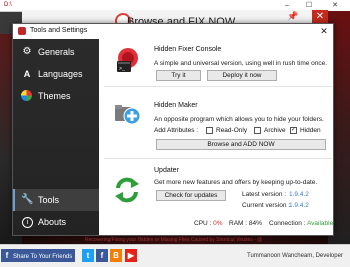 The image size is (350, 267). Describe the element at coordinates (127, 60) in the screenshot. I see `console-icon: >_` at that location.